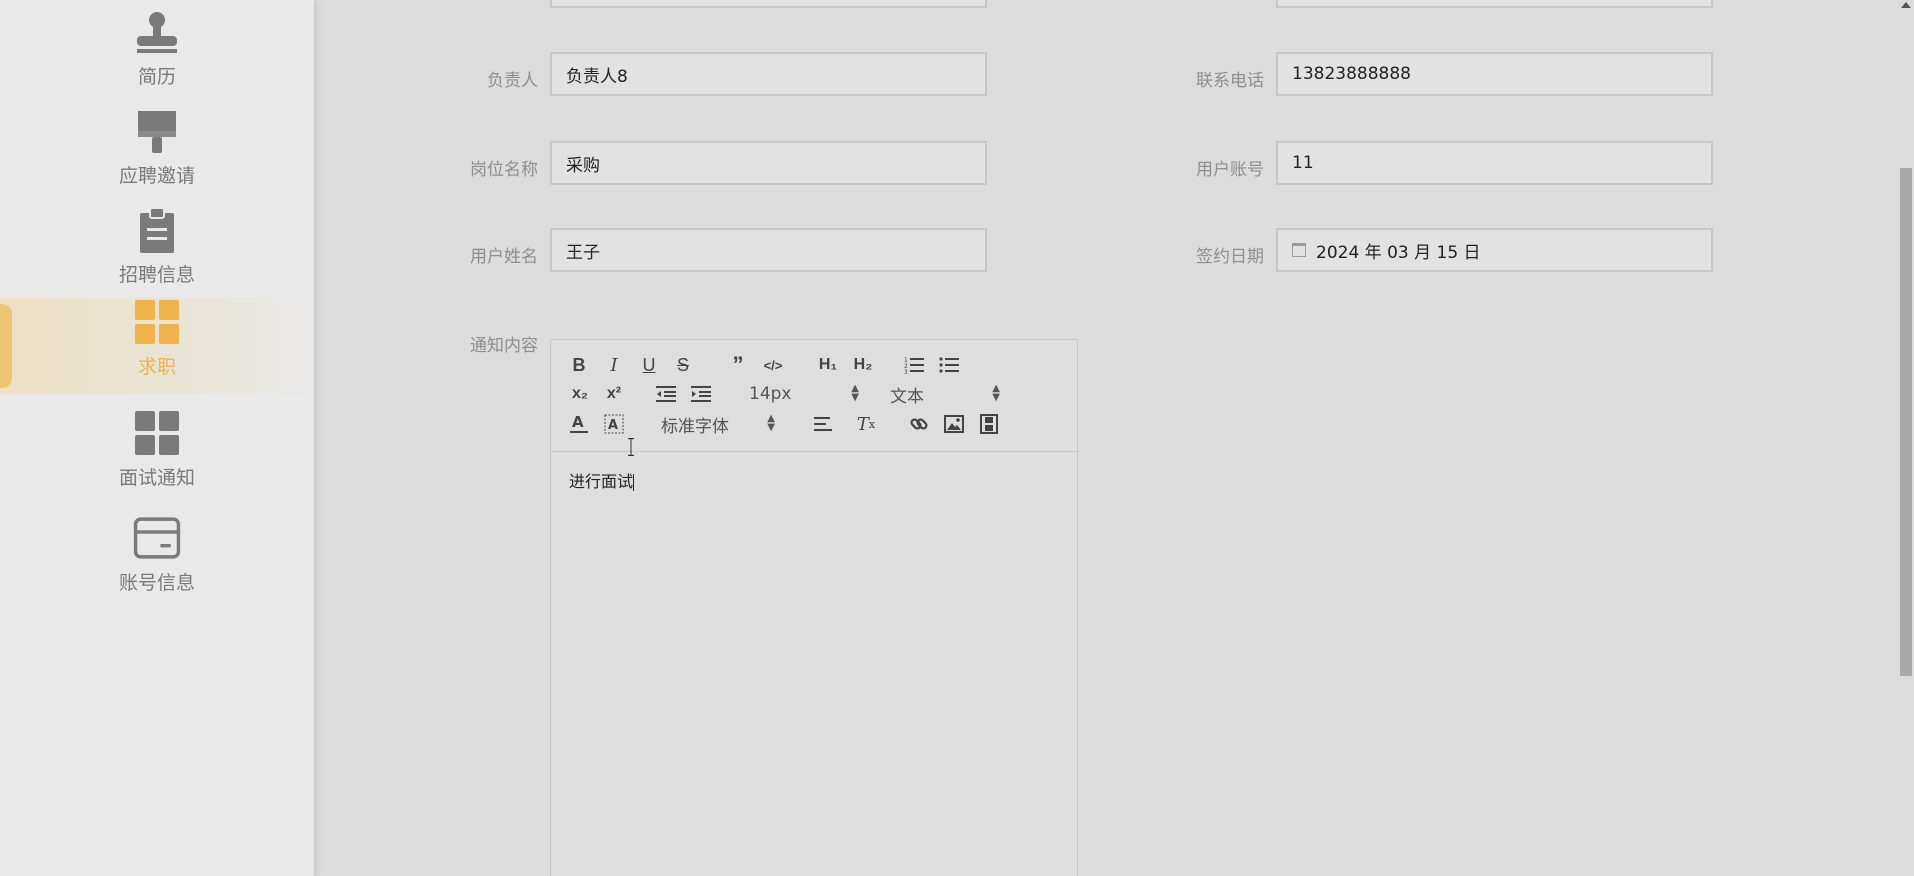 The height and width of the screenshot is (876, 1914). Describe the element at coordinates (504, 170) in the screenshot. I see `job-title-label: 岗位名称` at that location.